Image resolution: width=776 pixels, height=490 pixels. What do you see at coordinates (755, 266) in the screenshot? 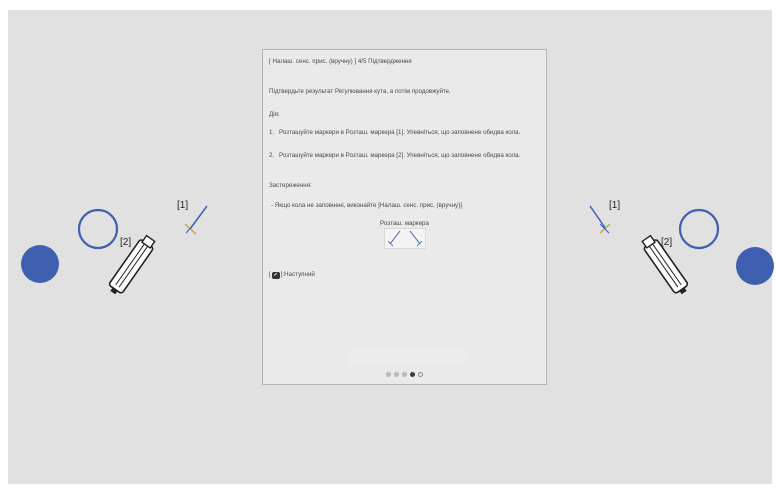
I see `right-filled-circle-icon` at bounding box center [755, 266].